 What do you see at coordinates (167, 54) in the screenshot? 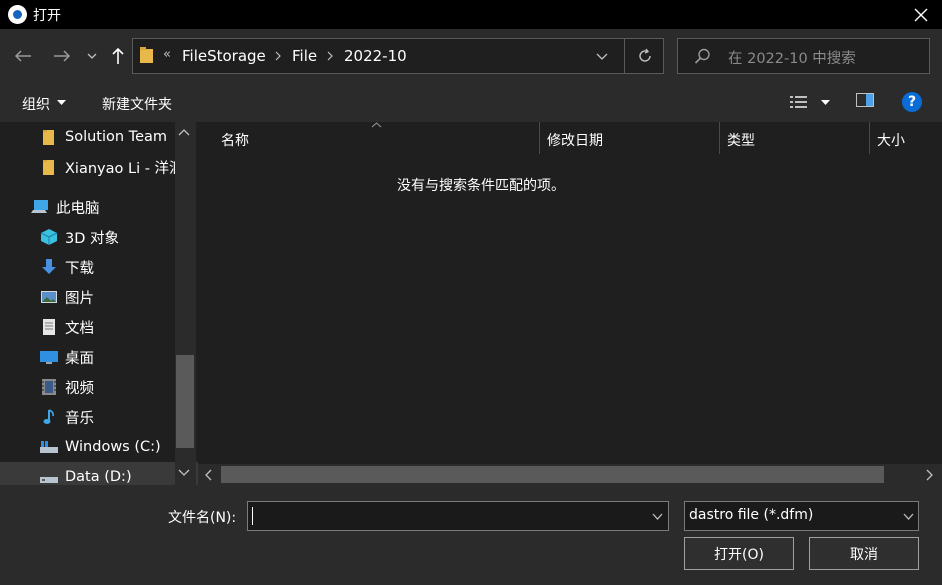
I see `breadcrumb-overflow: «` at bounding box center [167, 54].